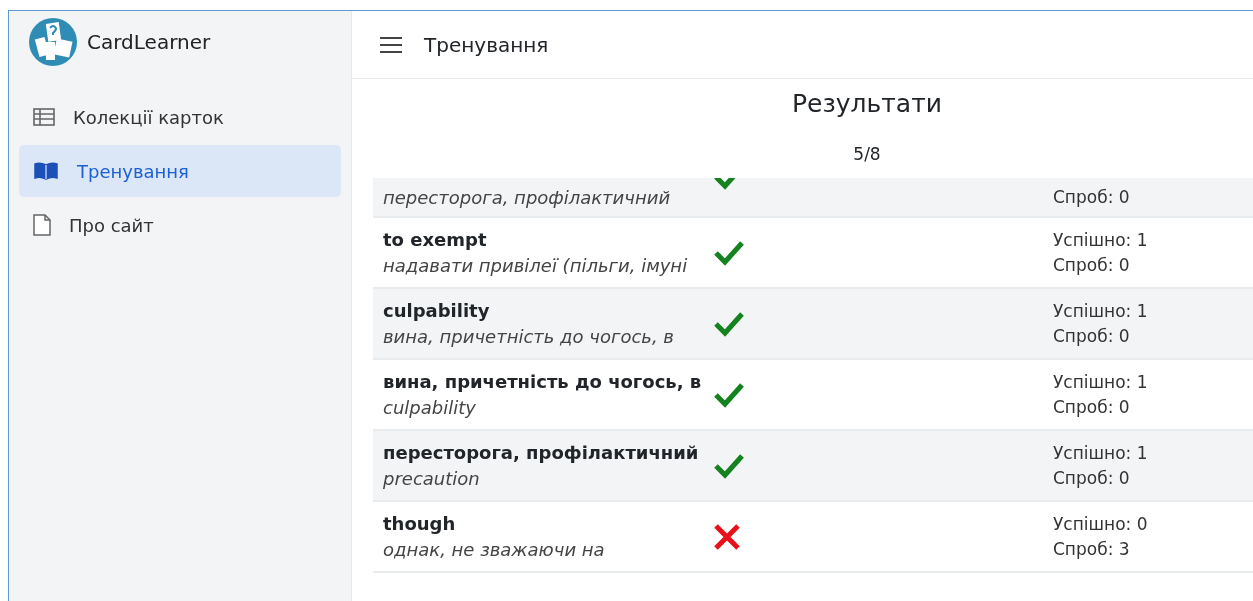 The height and width of the screenshot is (601, 1253). What do you see at coordinates (44, 117) in the screenshot?
I see `table-icon` at bounding box center [44, 117].